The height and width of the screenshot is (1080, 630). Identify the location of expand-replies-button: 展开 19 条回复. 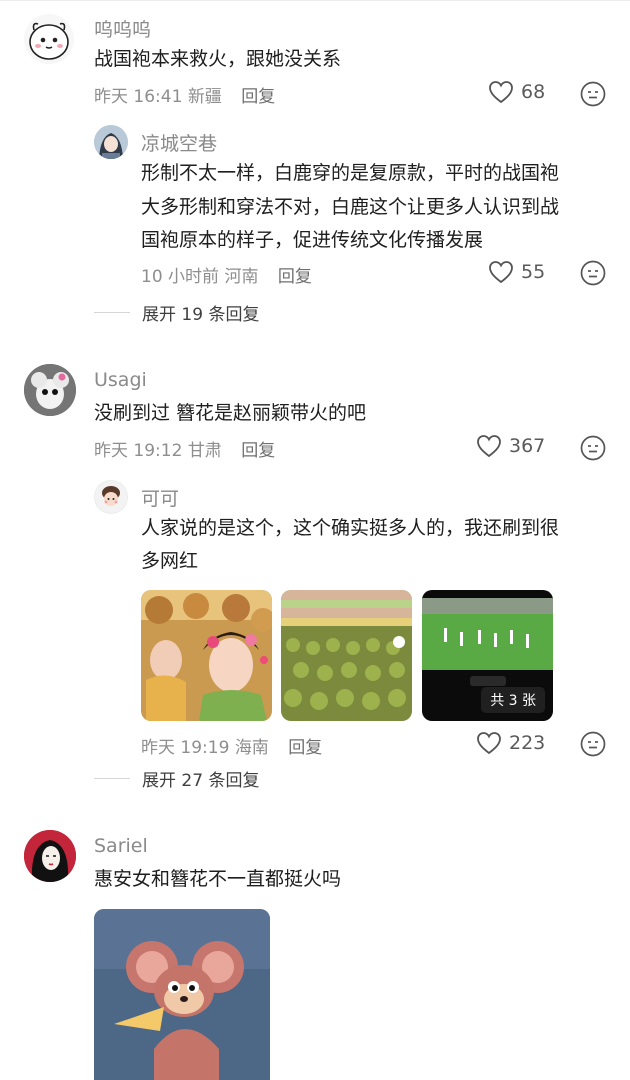
(176, 312).